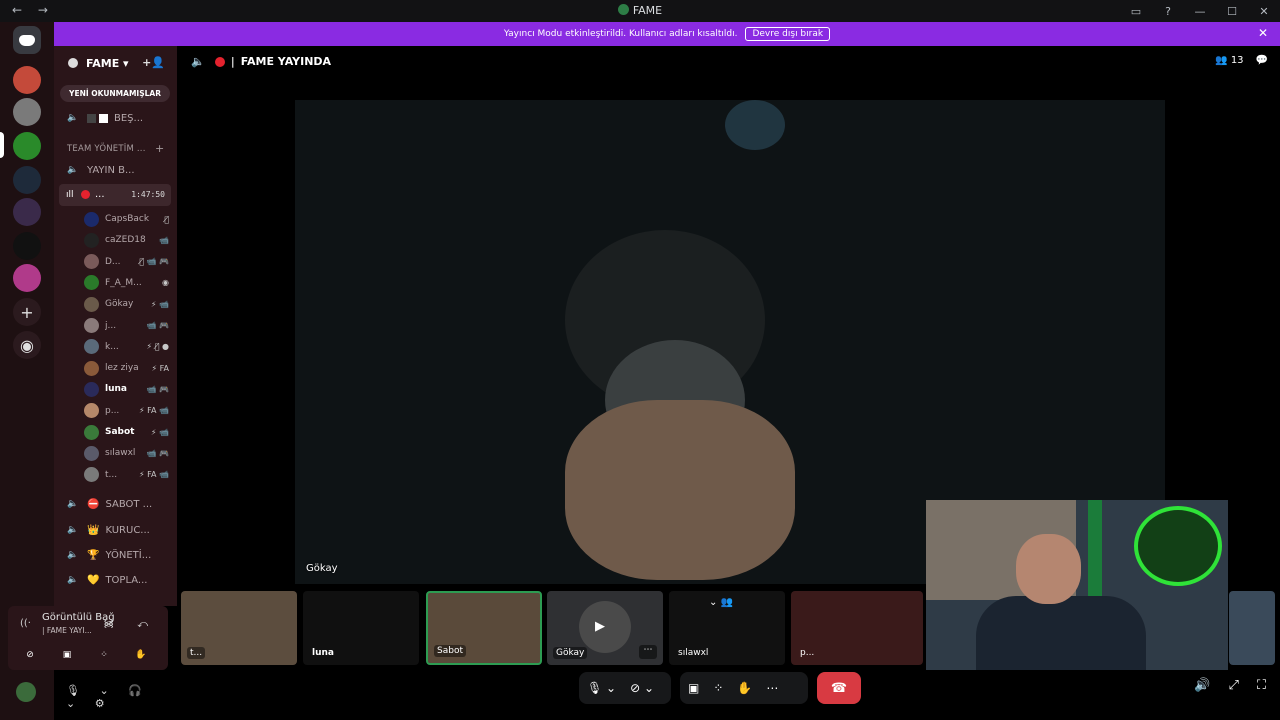 The image size is (1280, 720). Describe the element at coordinates (126, 219) in the screenshot. I see `voice-member: CapsBack 🎙̸` at that location.